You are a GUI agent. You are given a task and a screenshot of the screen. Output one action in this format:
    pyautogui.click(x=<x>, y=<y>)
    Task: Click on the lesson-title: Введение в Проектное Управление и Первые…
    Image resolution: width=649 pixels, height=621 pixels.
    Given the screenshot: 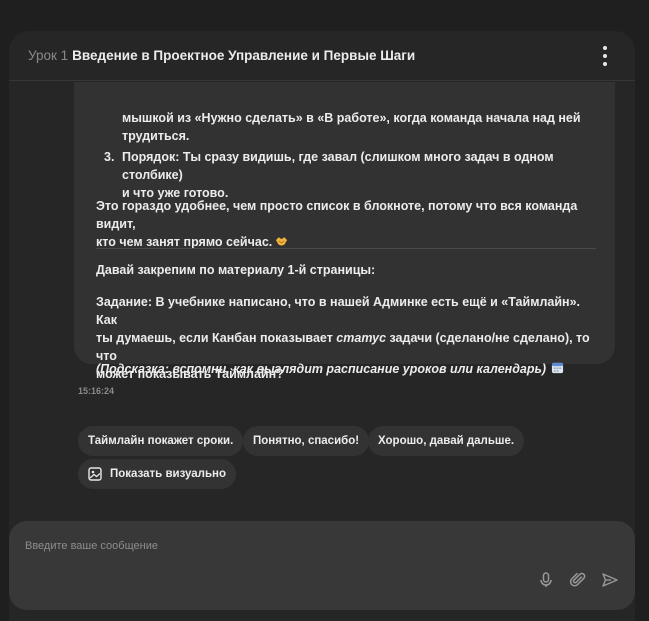 What is the action you would take?
    pyautogui.click(x=244, y=55)
    